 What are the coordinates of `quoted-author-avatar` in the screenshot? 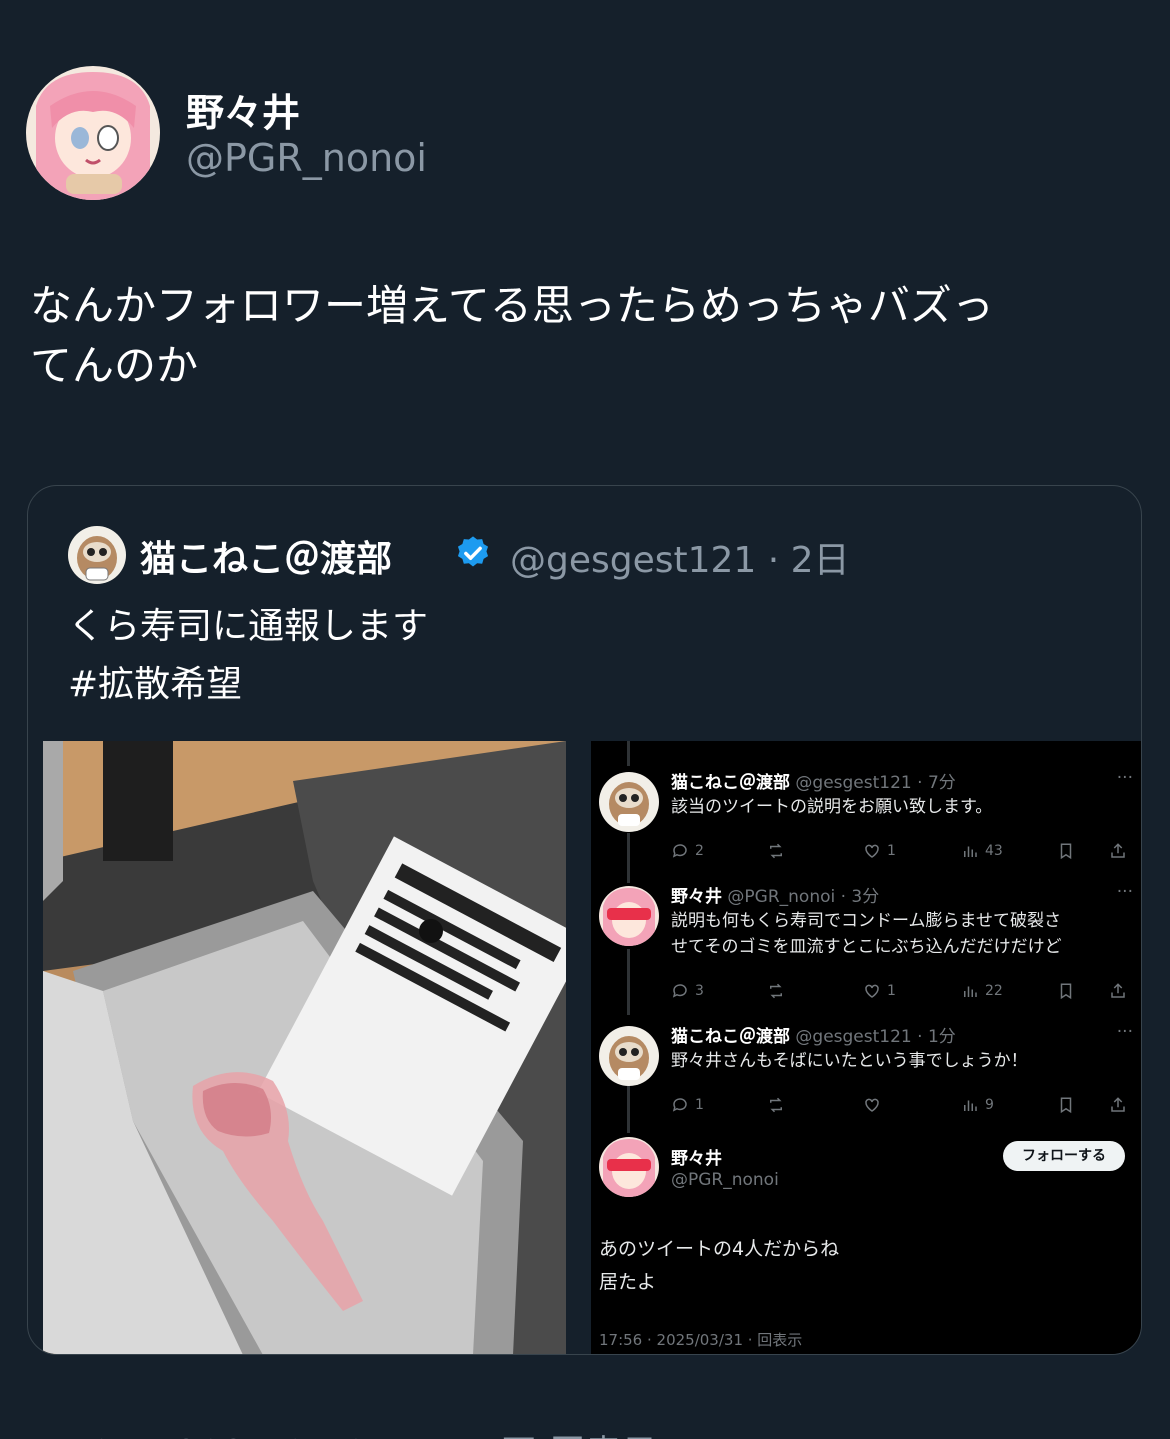 It's located at (97, 555).